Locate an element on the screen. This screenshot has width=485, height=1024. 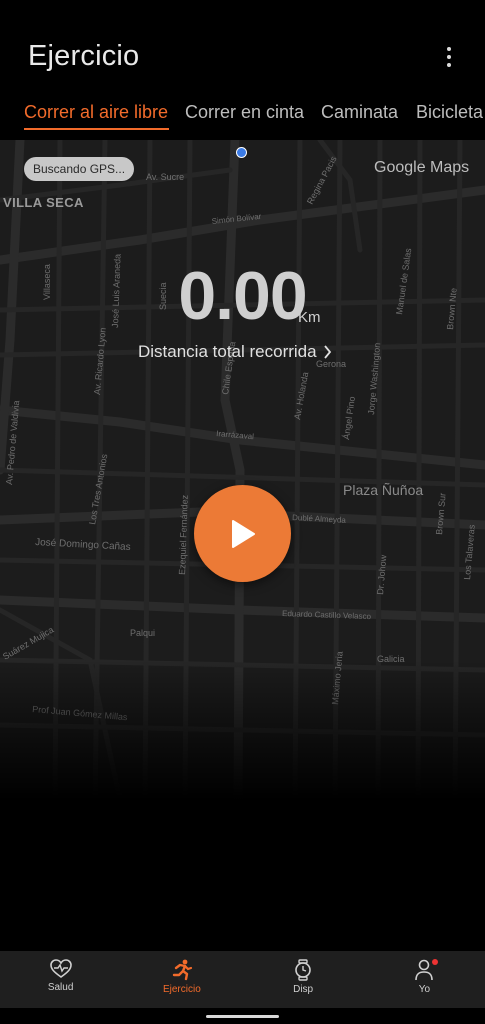
nav-item-ejercicio: Ejercicio is located at coordinates (181, 979).